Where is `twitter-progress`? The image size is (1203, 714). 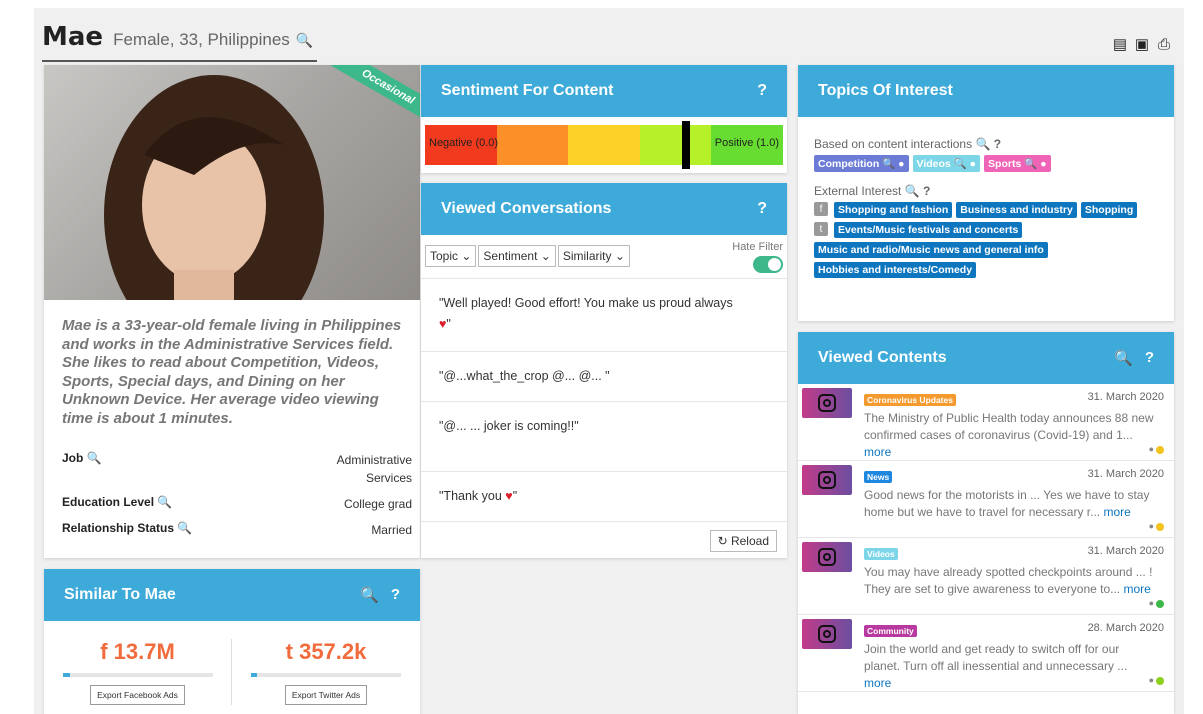 twitter-progress is located at coordinates (326, 675).